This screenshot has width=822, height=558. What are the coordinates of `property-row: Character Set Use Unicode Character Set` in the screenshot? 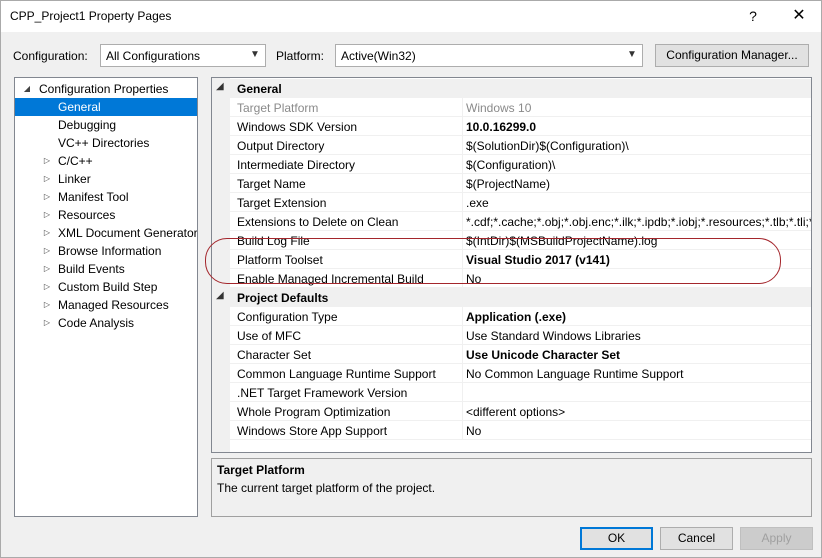 It's located at (520, 354).